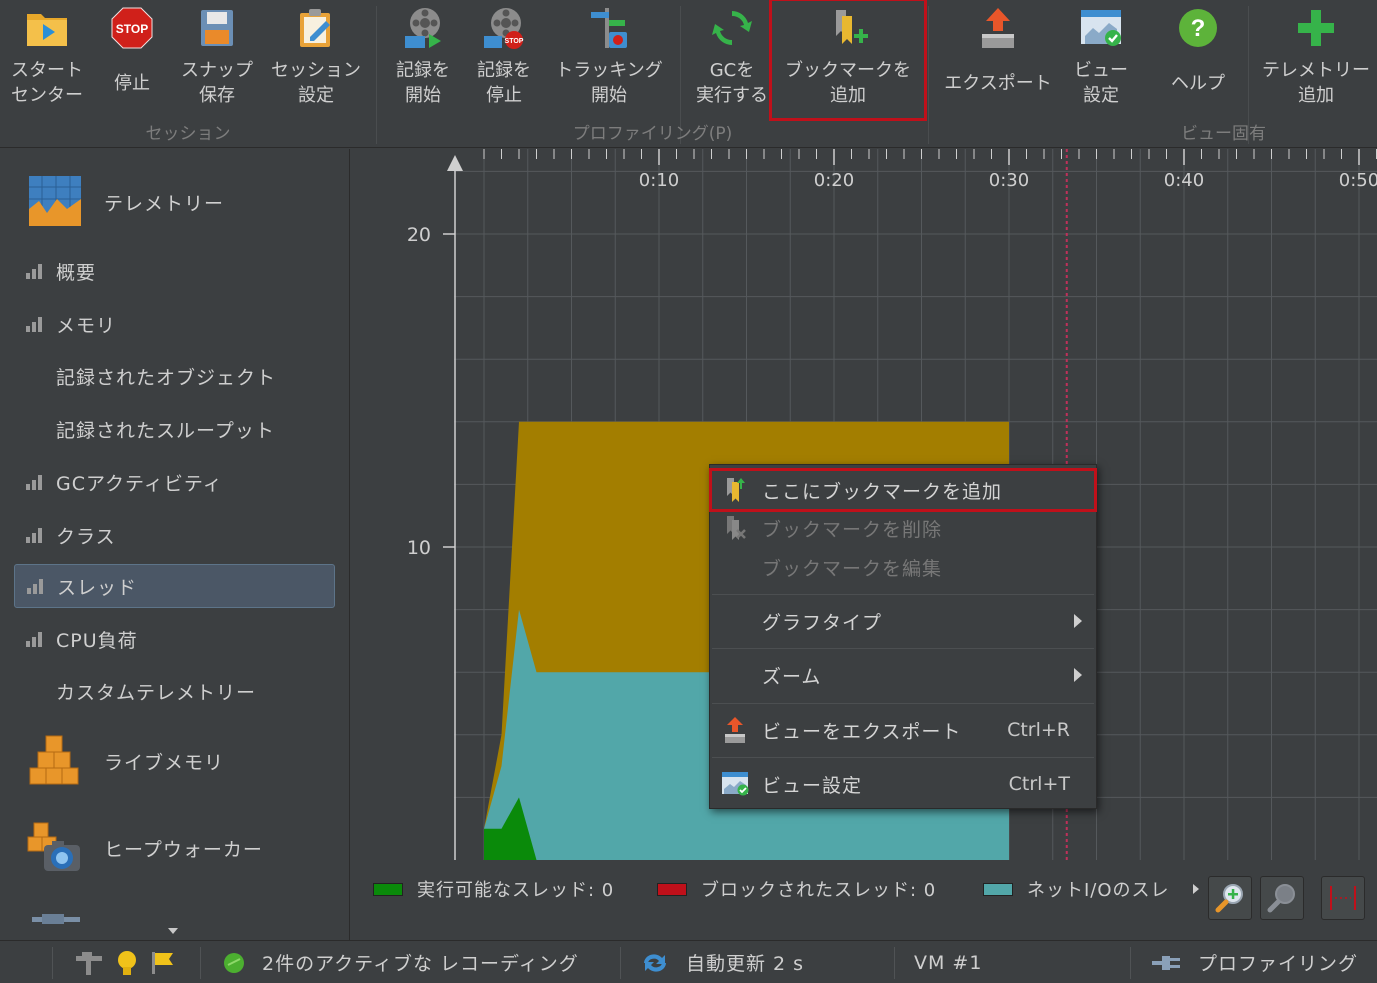  I want to click on group-label-profiling: プロファイリング(P), so click(652, 134).